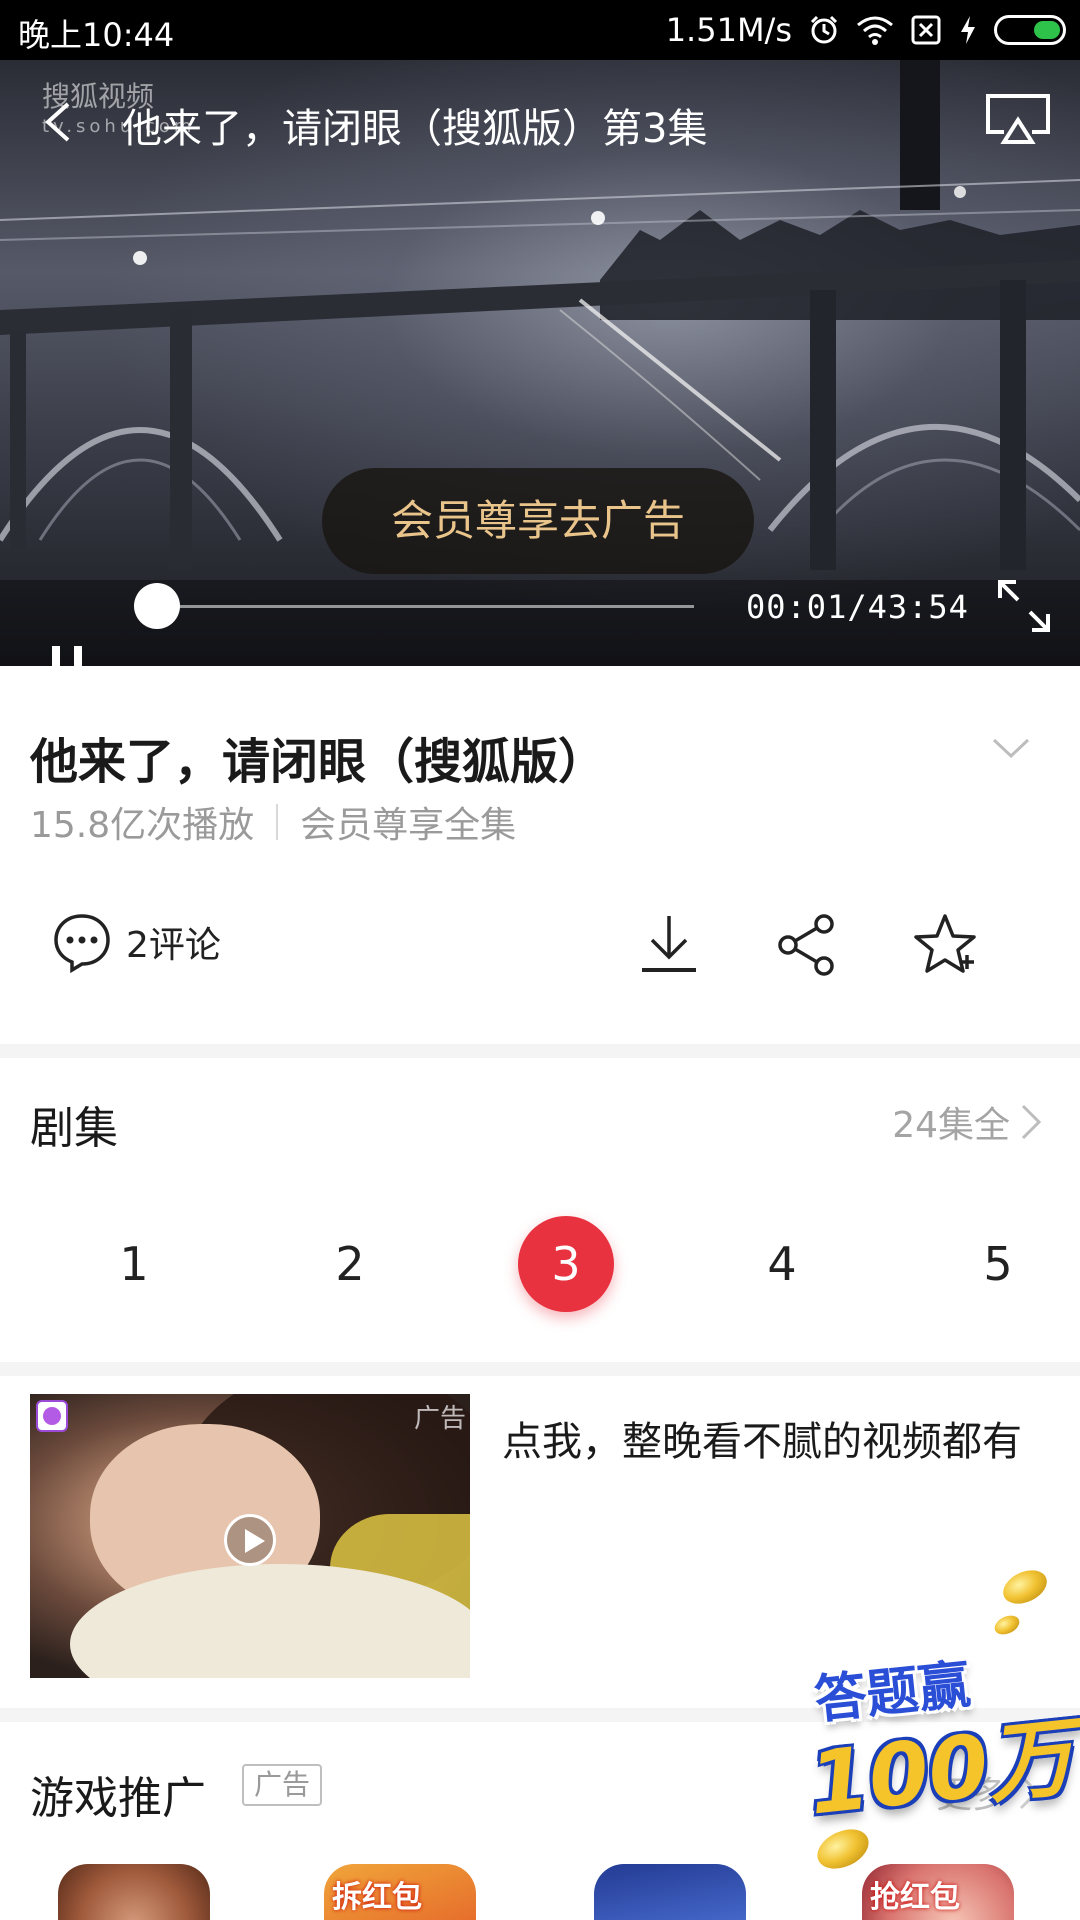 The image size is (1080, 1920). What do you see at coordinates (857, 607) in the screenshot?
I see `time-readout: 00:01/43:54` at bounding box center [857, 607].